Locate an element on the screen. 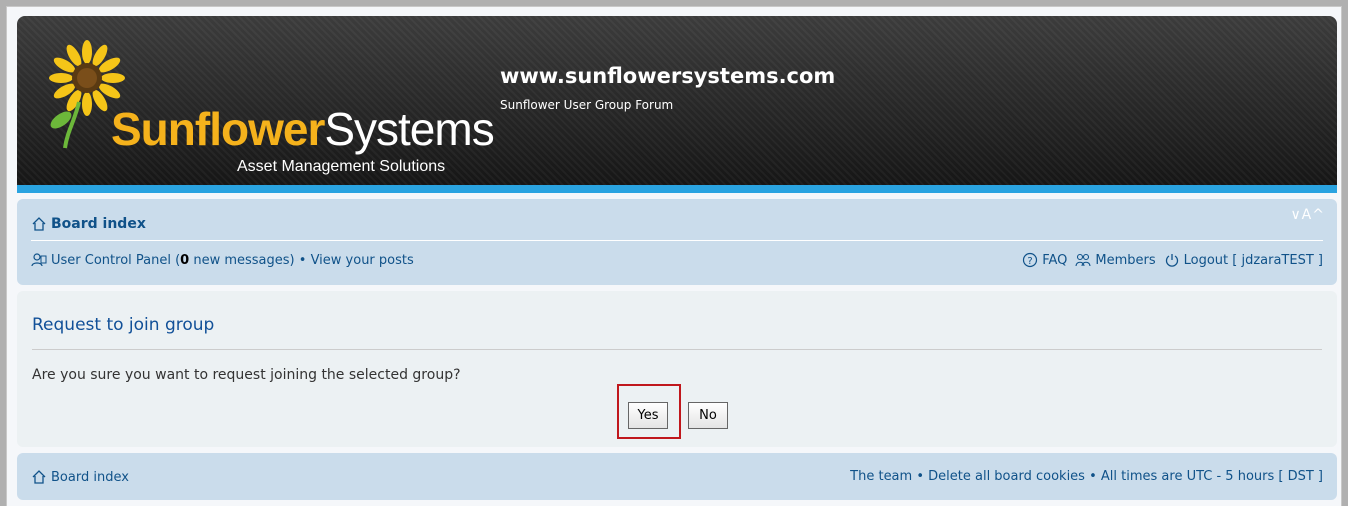  members-link: Members is located at coordinates (1125, 260).